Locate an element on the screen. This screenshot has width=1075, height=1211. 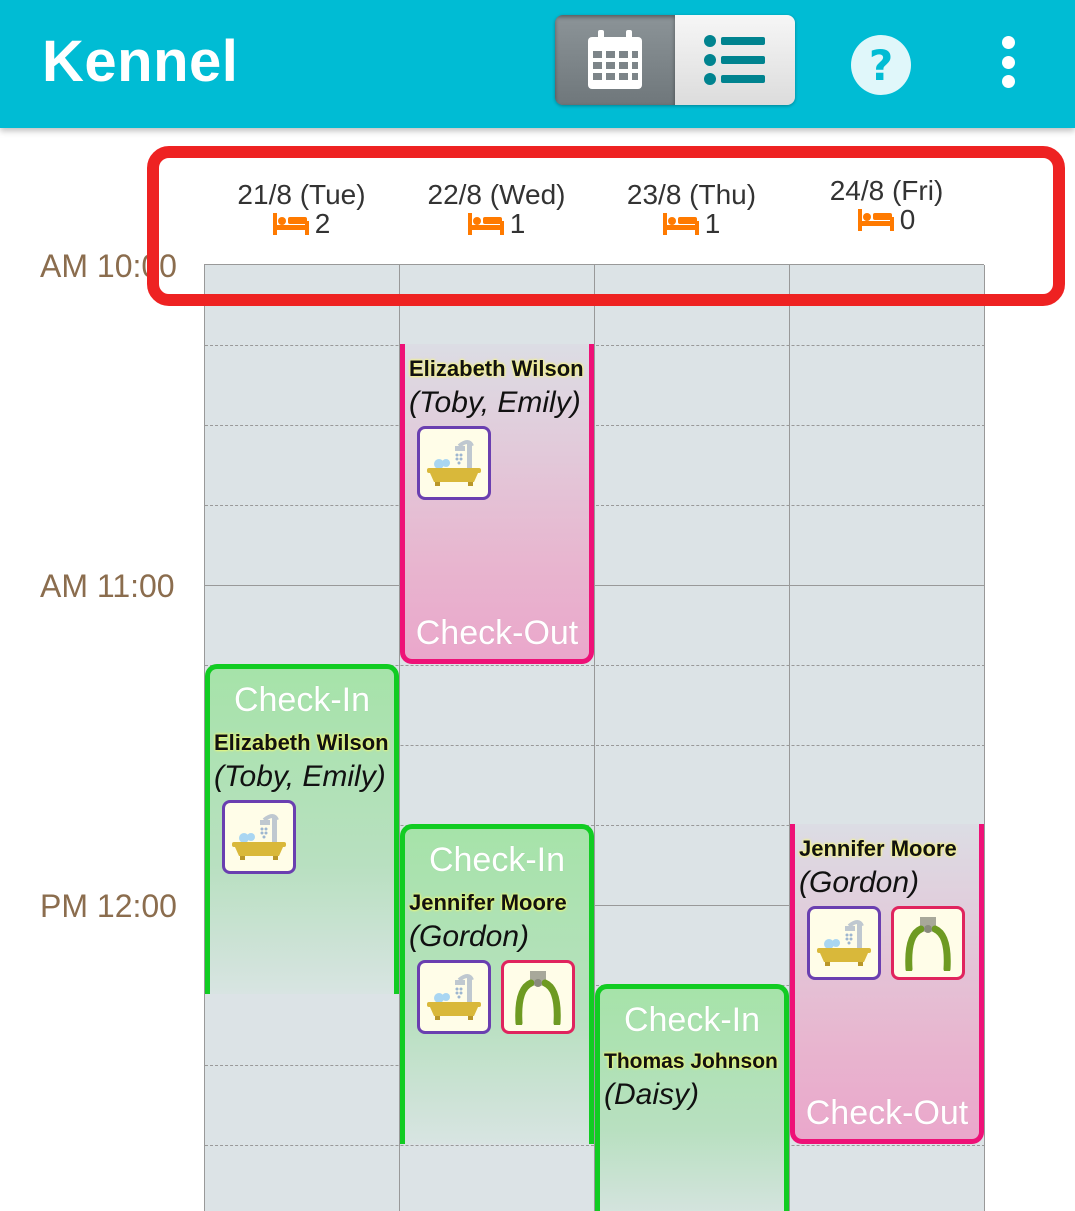
view-toggle is located at coordinates (675, 60).